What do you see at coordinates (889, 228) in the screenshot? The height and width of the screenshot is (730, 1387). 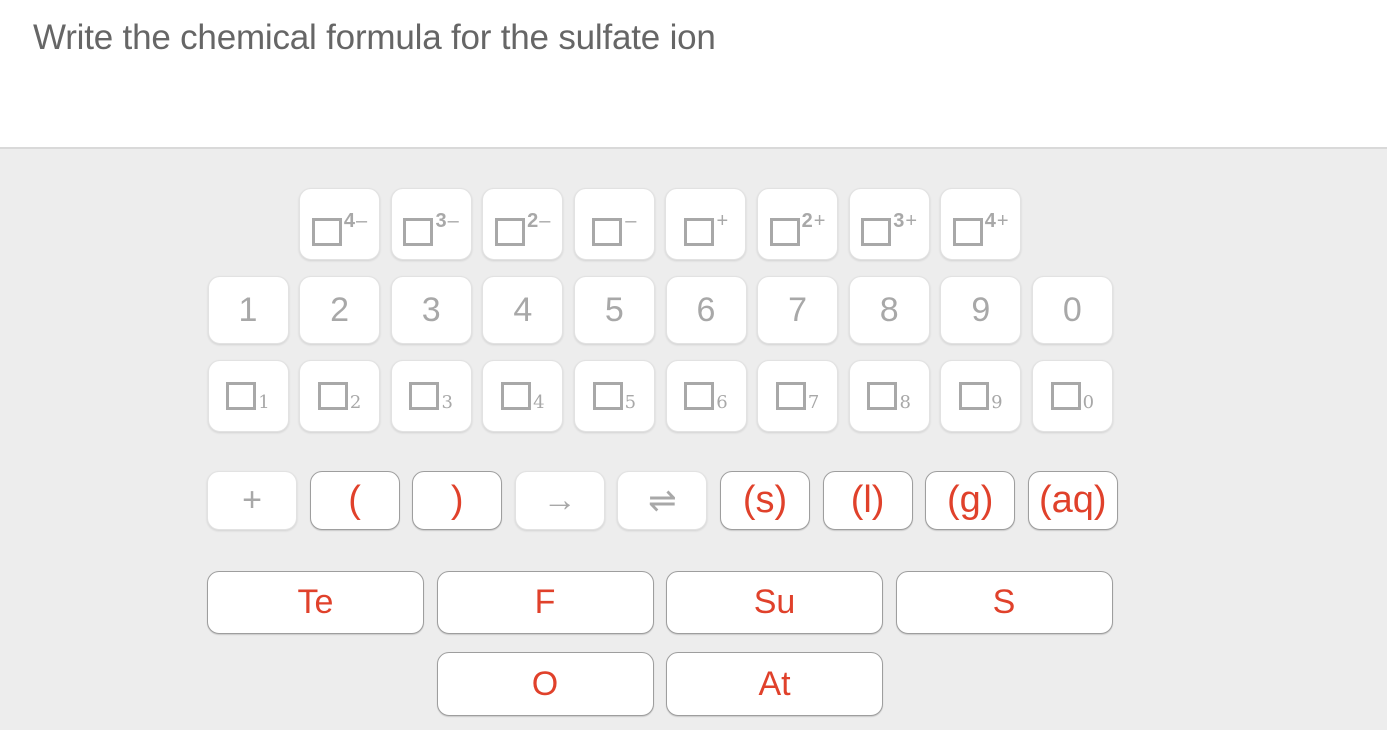 I see `charge-label: 3 +` at bounding box center [889, 228].